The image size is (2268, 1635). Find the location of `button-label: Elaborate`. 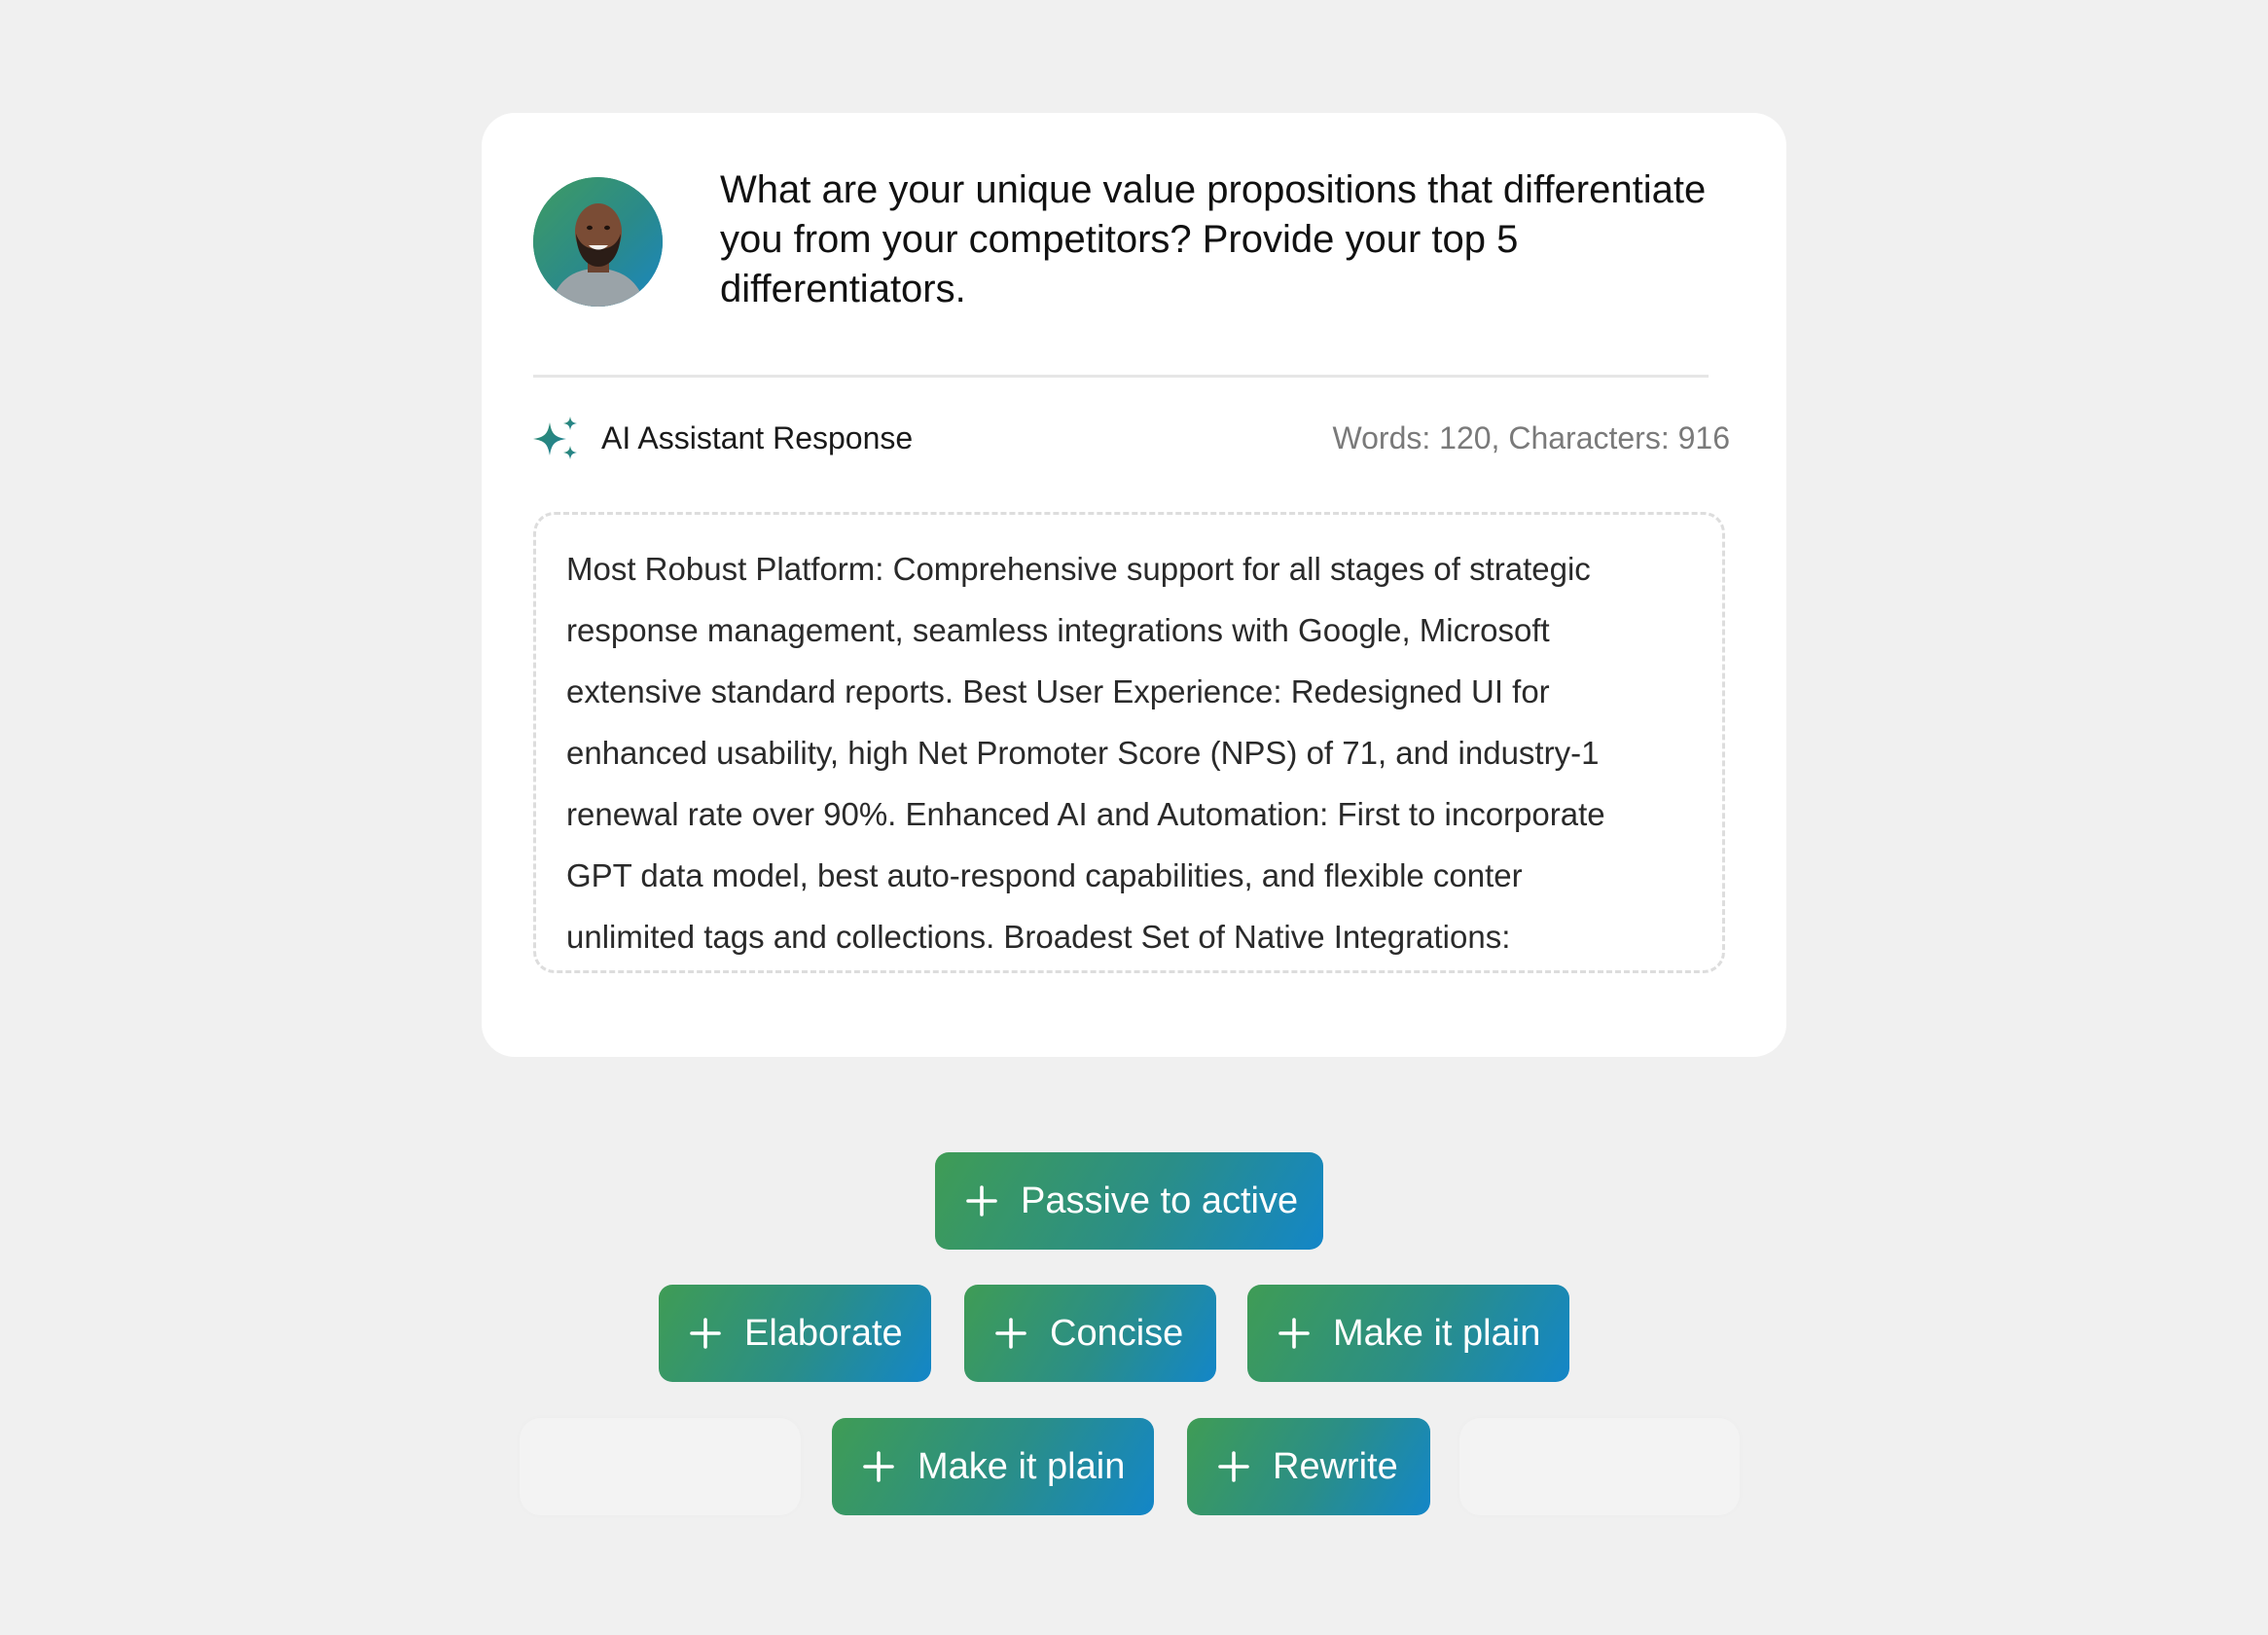

button-label: Elaborate is located at coordinates (823, 1333).